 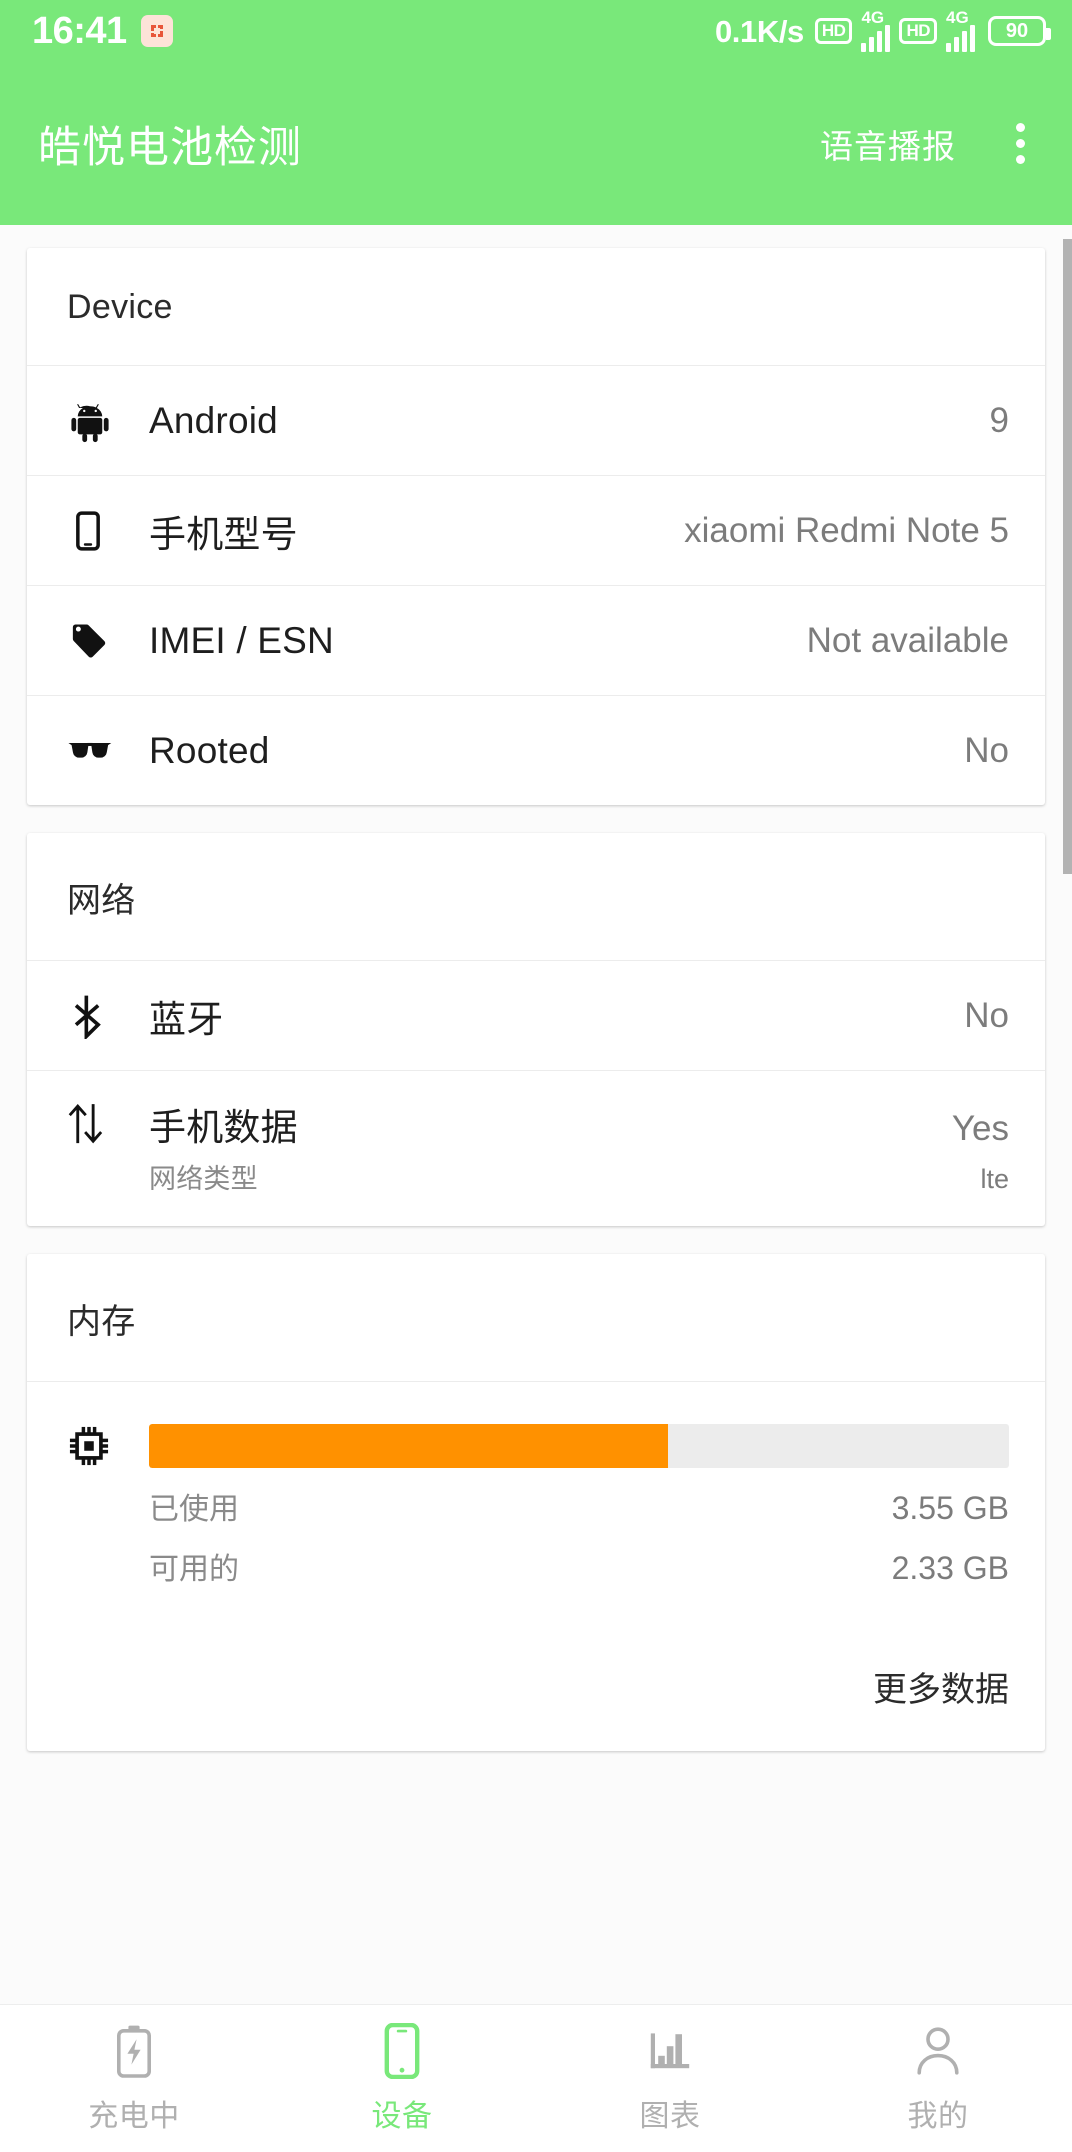 I want to click on row-label-phone-model: 手机型号, so click(x=223, y=534).